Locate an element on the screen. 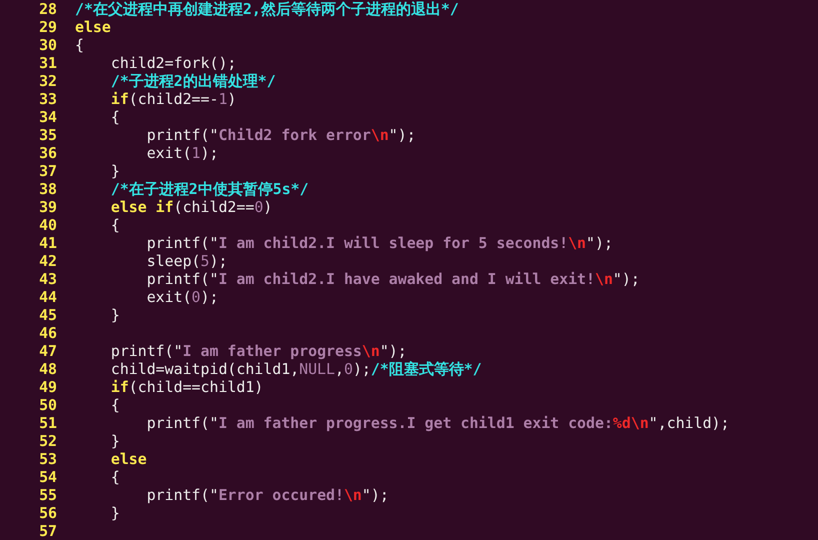  line-number: 54 is located at coordinates (47, 477).